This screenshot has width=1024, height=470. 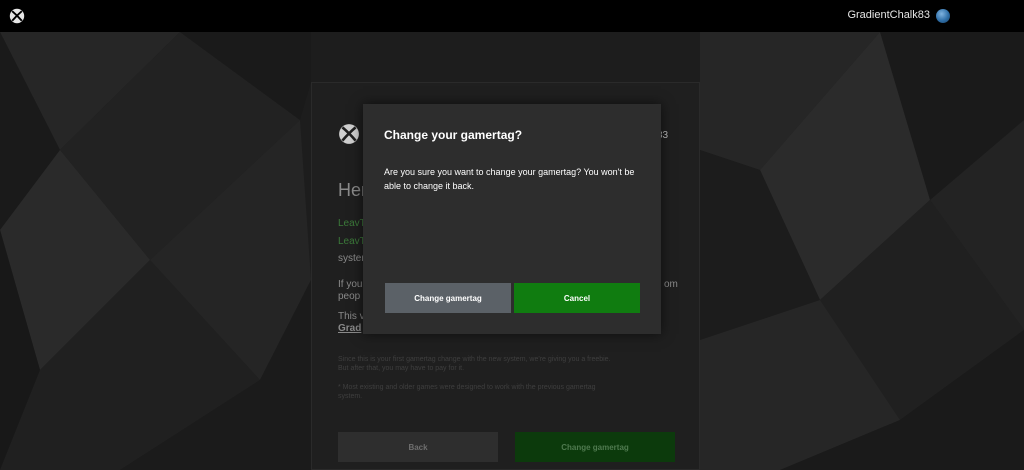 I want to click on panel-text-system: syster, so click(x=351, y=258).